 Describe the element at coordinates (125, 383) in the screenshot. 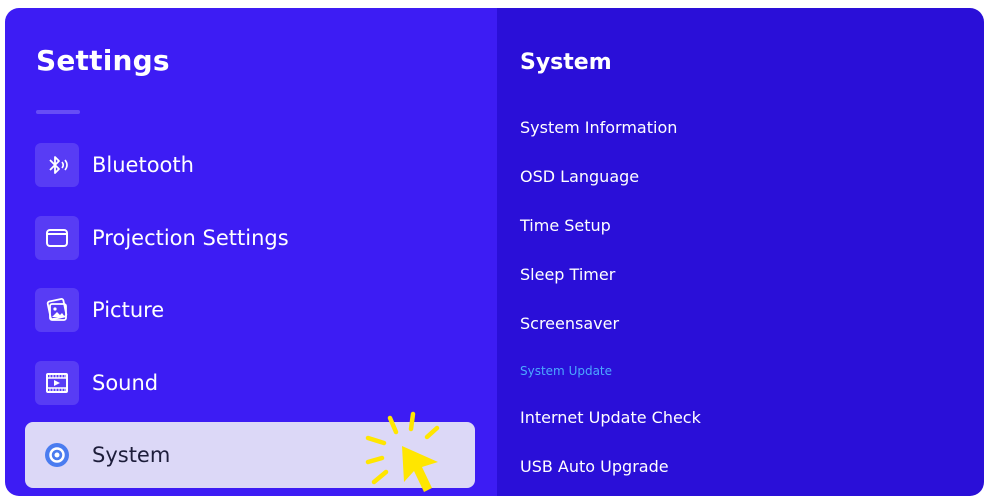

I see `menu-item-label: Sound` at that location.